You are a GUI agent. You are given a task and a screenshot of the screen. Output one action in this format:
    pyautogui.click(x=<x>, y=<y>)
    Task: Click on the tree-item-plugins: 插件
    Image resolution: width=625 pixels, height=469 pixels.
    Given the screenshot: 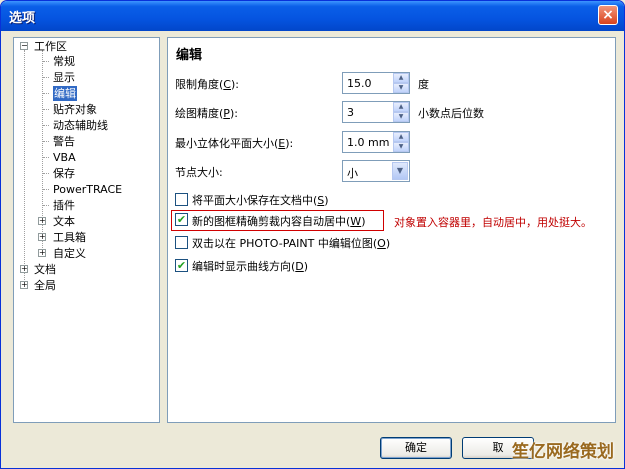 What is the action you would take?
    pyautogui.click(x=64, y=205)
    